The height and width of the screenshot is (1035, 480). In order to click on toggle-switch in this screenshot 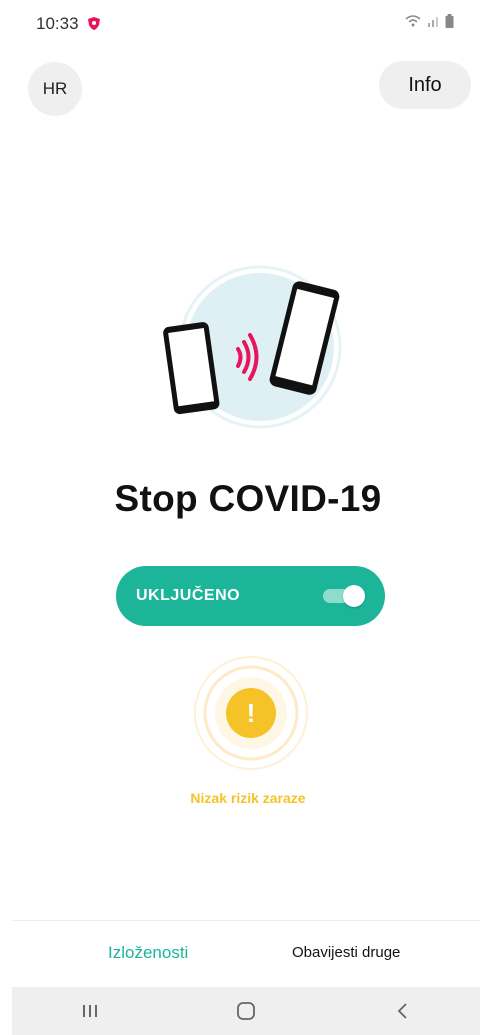, I will do `click(344, 596)`.